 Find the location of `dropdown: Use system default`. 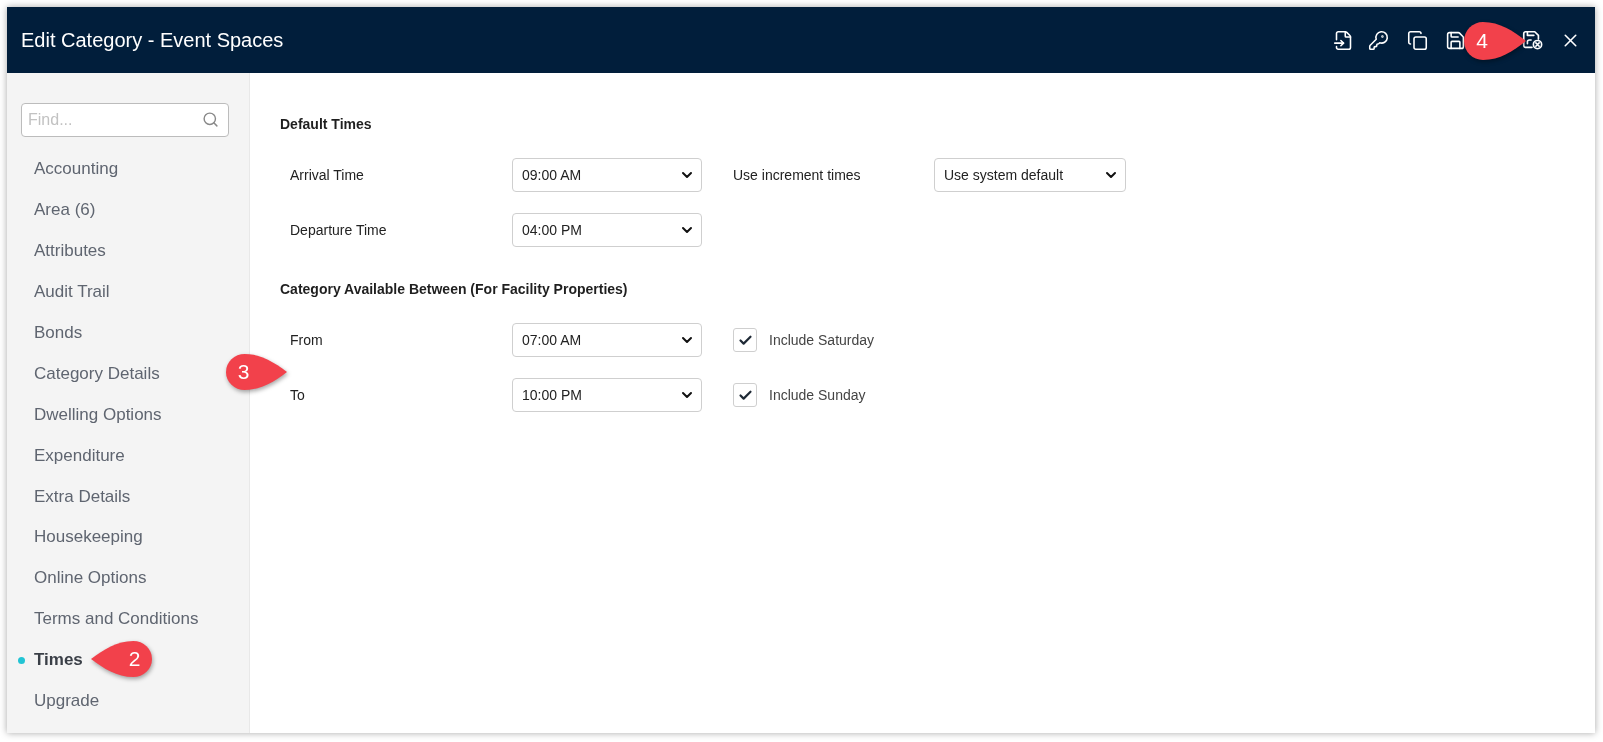

dropdown: Use system default is located at coordinates (1030, 175).